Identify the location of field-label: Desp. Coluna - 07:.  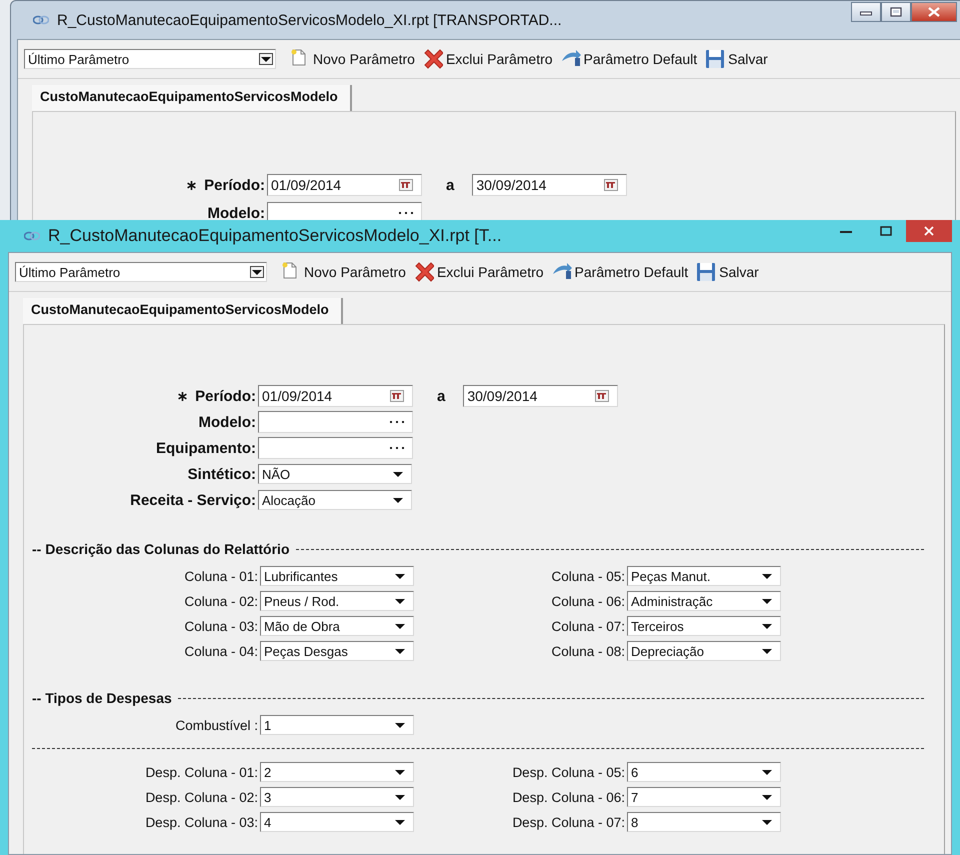
(568, 822).